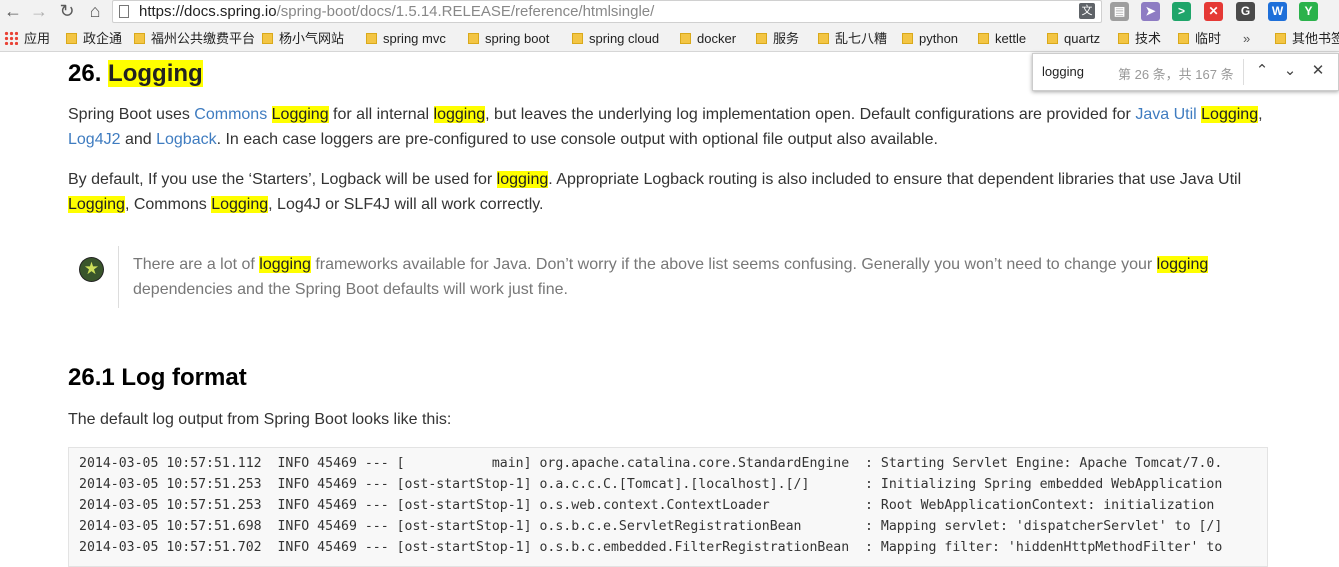  I want to click on bookmark-folder: spring cloud, so click(615, 39).